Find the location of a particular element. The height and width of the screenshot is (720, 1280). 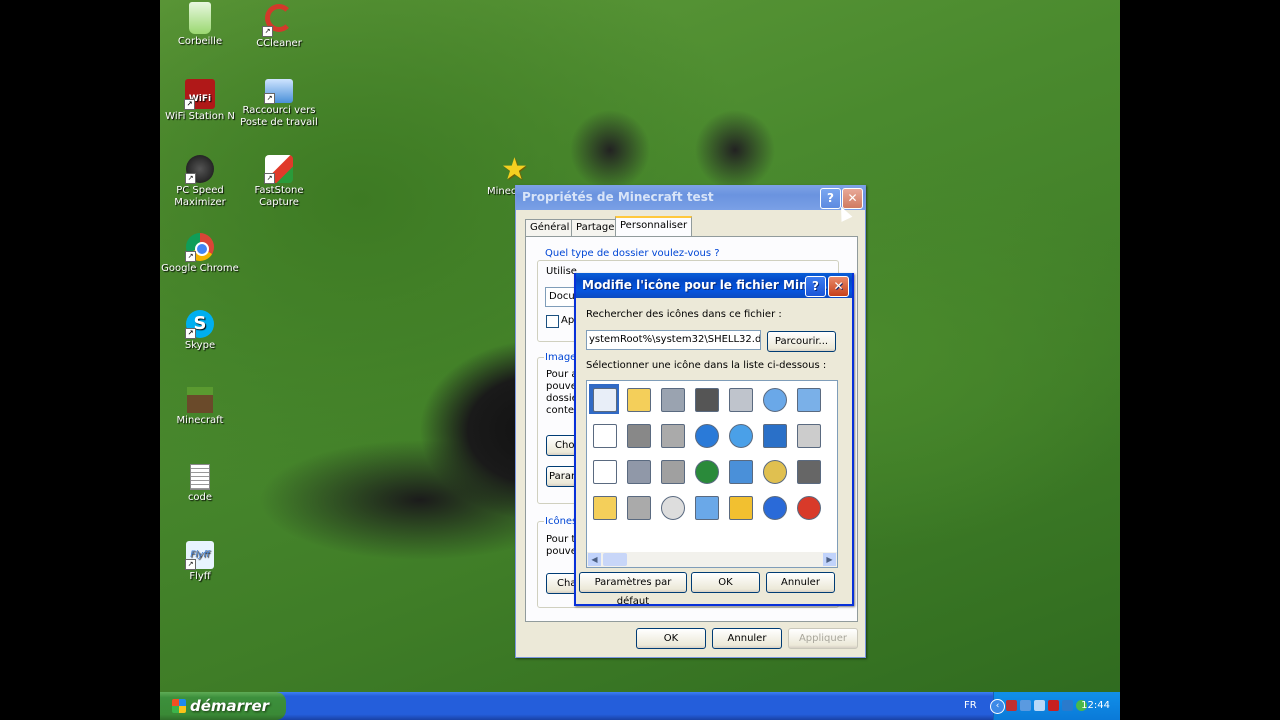

clock: 12:44 is located at coordinates (1095, 706).